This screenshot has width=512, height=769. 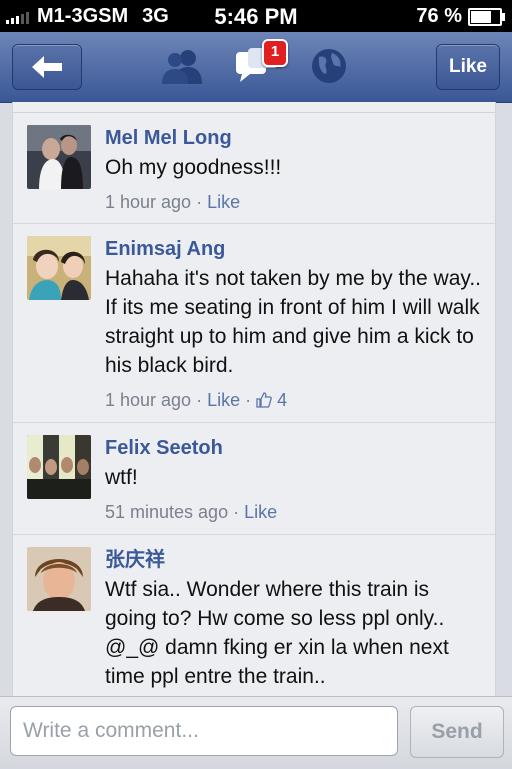 I want to click on back-arrow-icon, so click(x=47, y=67).